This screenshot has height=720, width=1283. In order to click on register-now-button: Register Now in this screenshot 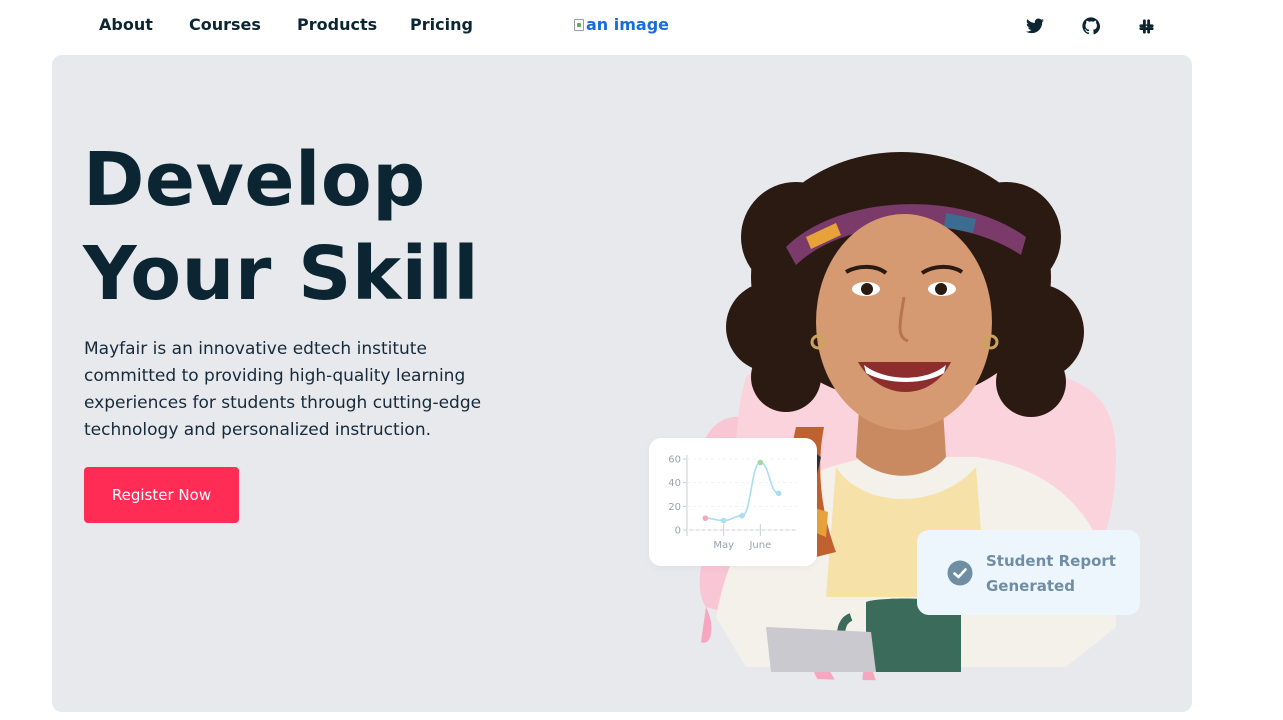, I will do `click(161, 495)`.